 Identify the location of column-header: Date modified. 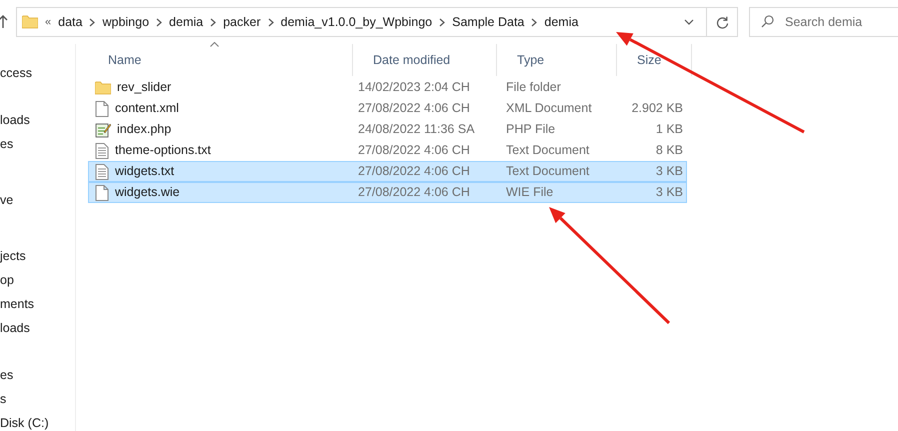
(425, 60).